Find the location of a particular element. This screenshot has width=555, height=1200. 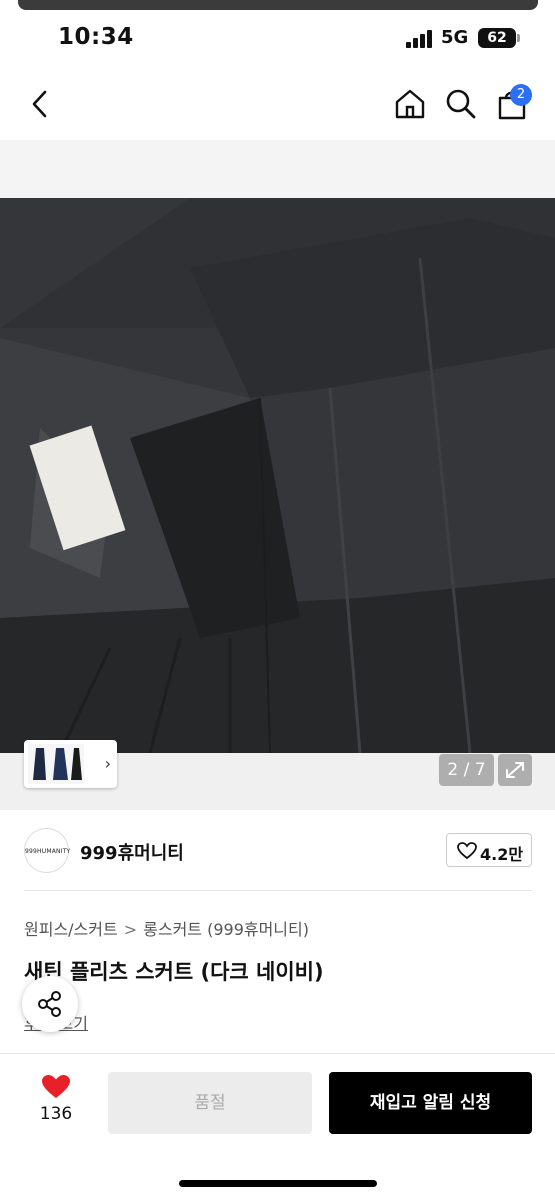

status-bar: 10:34 5G 62 is located at coordinates (277, 38).